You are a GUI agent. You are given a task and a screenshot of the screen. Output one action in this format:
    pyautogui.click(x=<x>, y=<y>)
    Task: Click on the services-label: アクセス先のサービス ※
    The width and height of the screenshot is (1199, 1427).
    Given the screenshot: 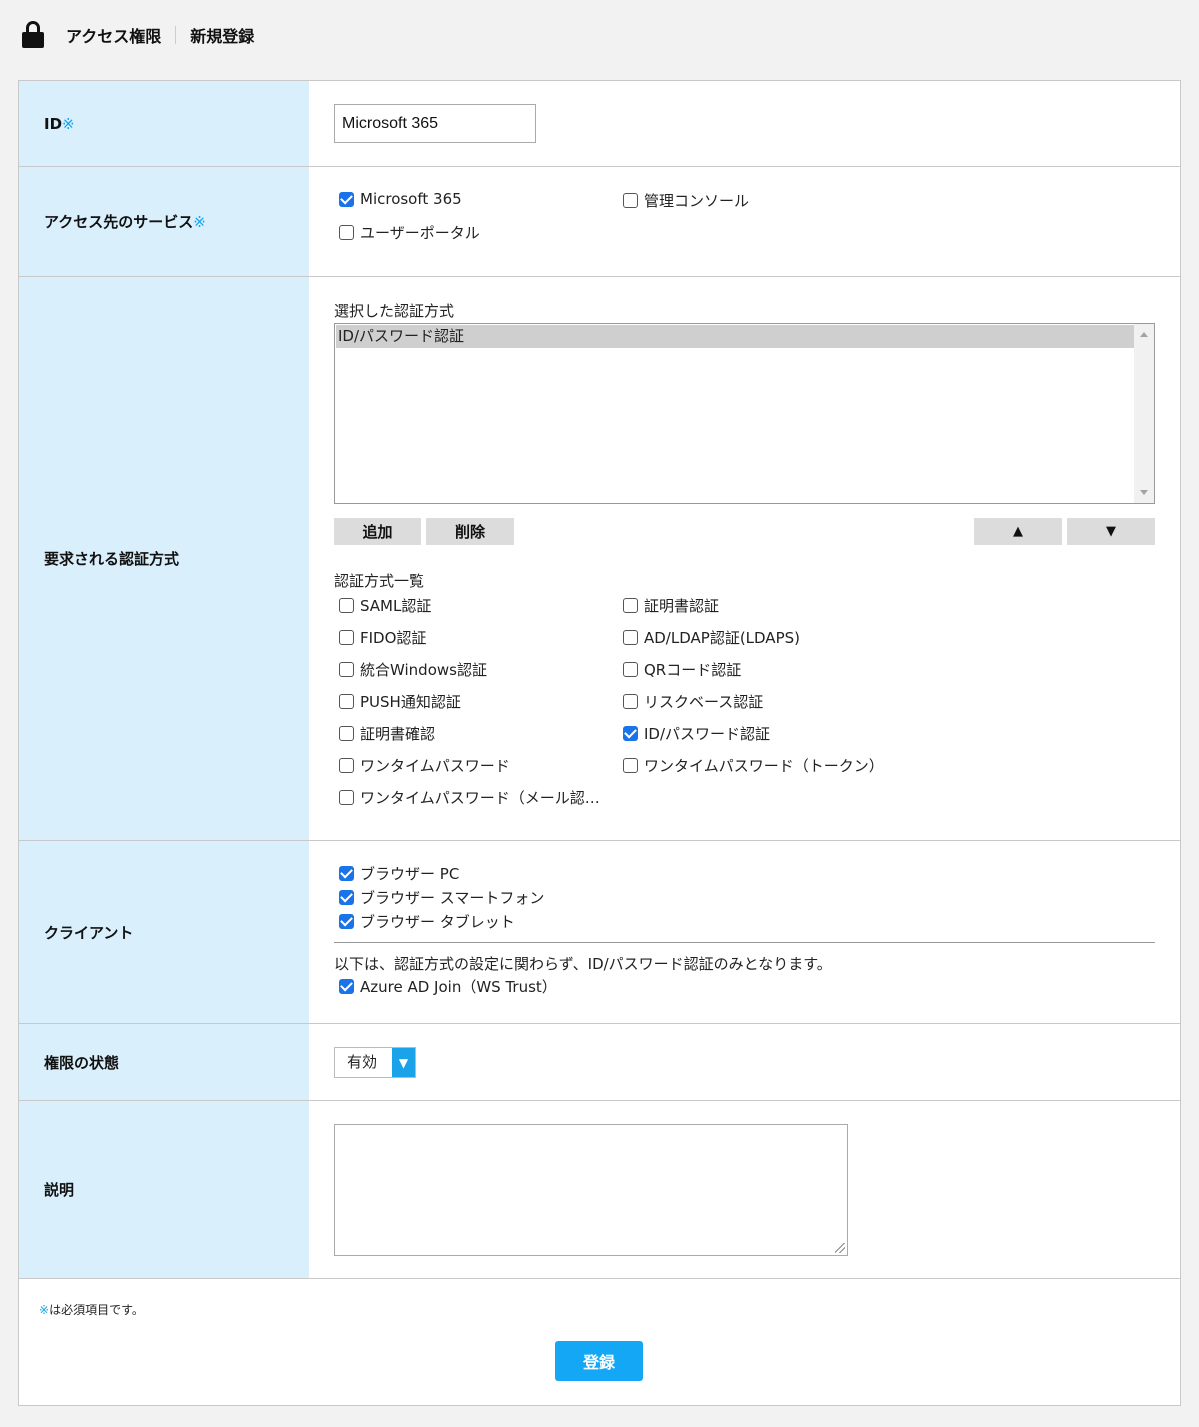 What is the action you would take?
    pyautogui.click(x=164, y=221)
    